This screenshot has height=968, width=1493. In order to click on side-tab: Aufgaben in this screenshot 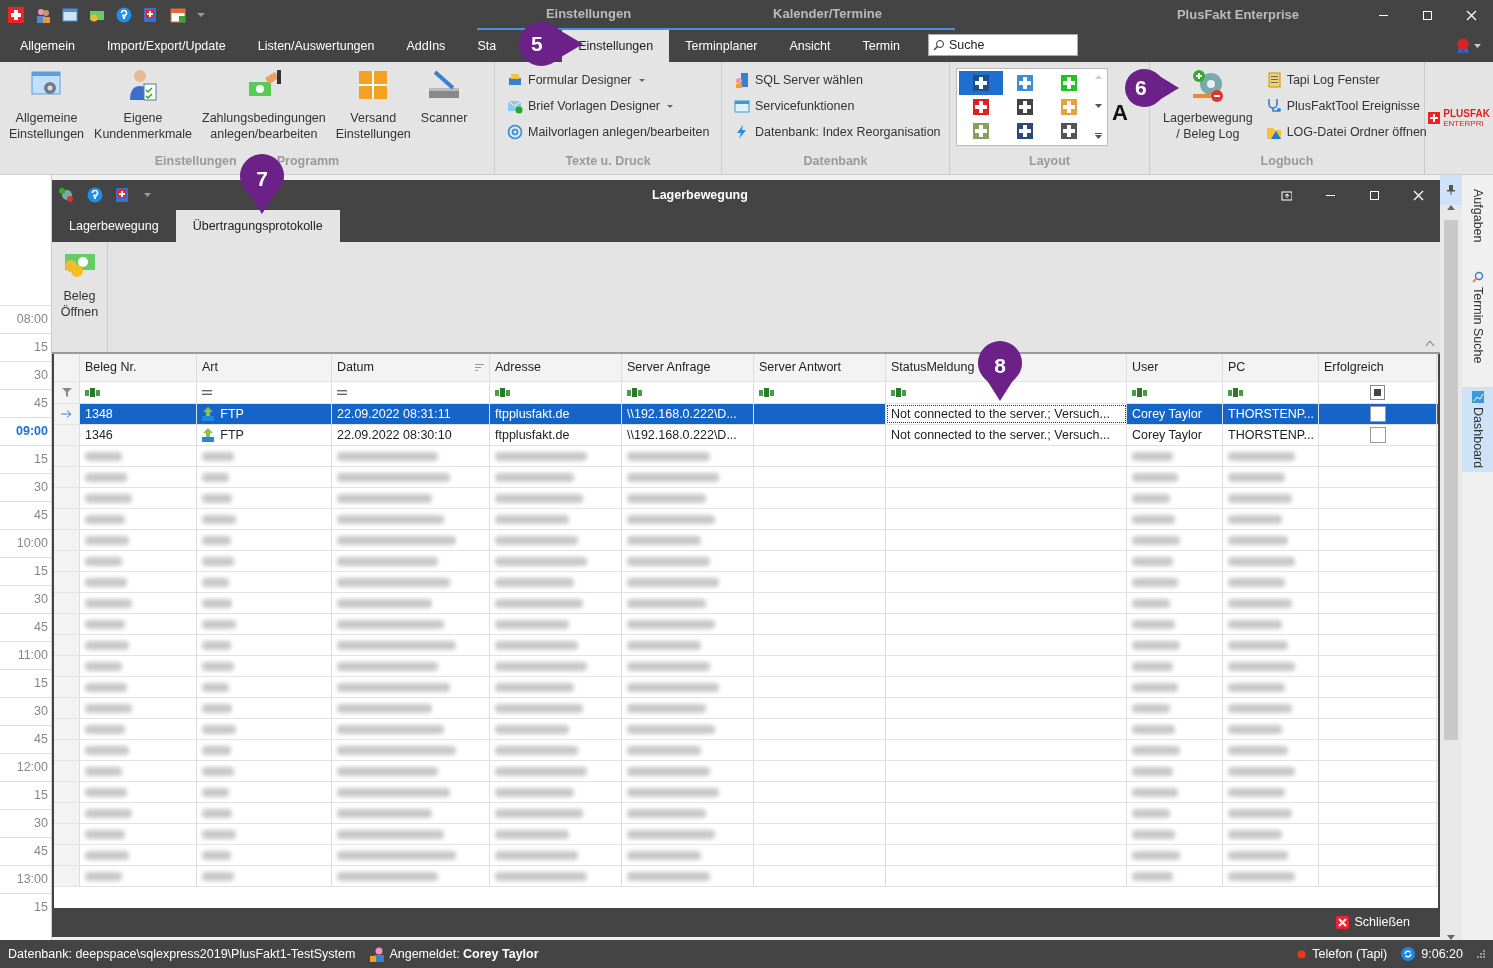, I will do `click(1477, 216)`.